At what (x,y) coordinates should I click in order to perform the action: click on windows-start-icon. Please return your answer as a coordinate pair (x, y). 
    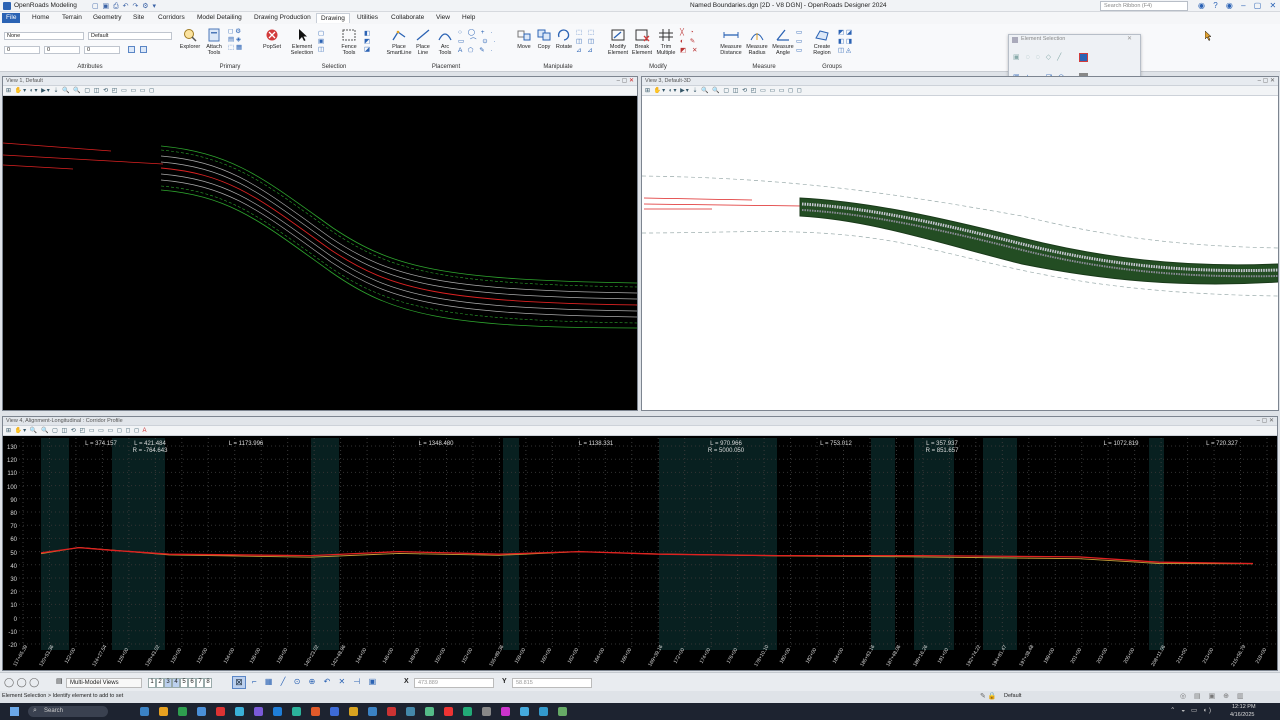
    Looking at the image, I should click on (14, 711).